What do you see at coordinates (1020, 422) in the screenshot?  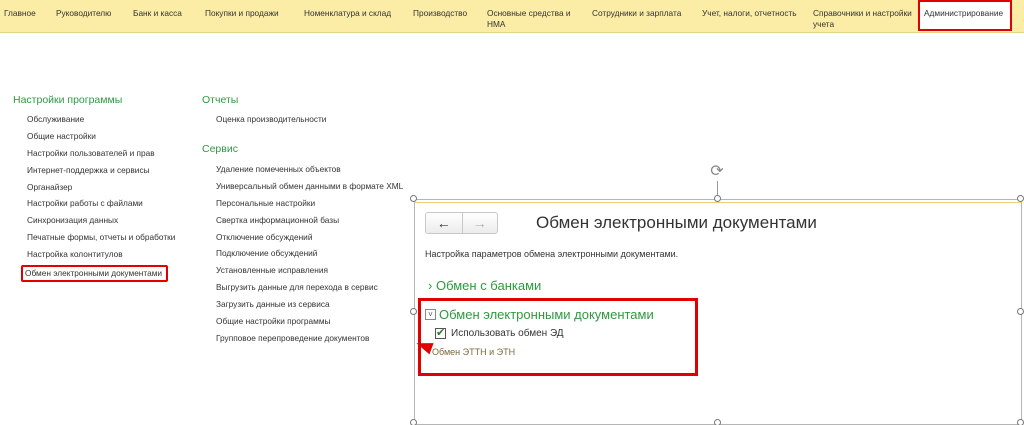 I see `resize-handle-br` at bounding box center [1020, 422].